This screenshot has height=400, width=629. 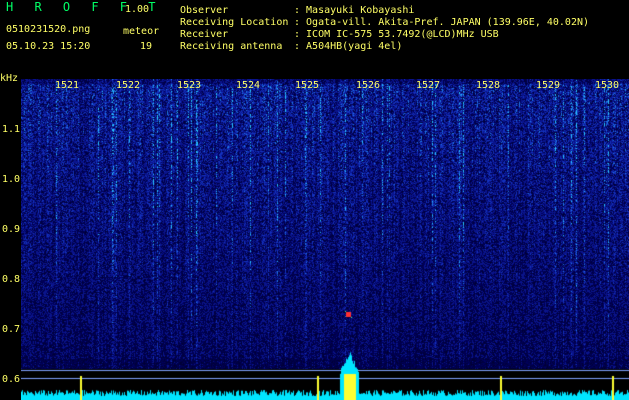 I want to click on y-tick: 0.7, so click(x=10, y=329).